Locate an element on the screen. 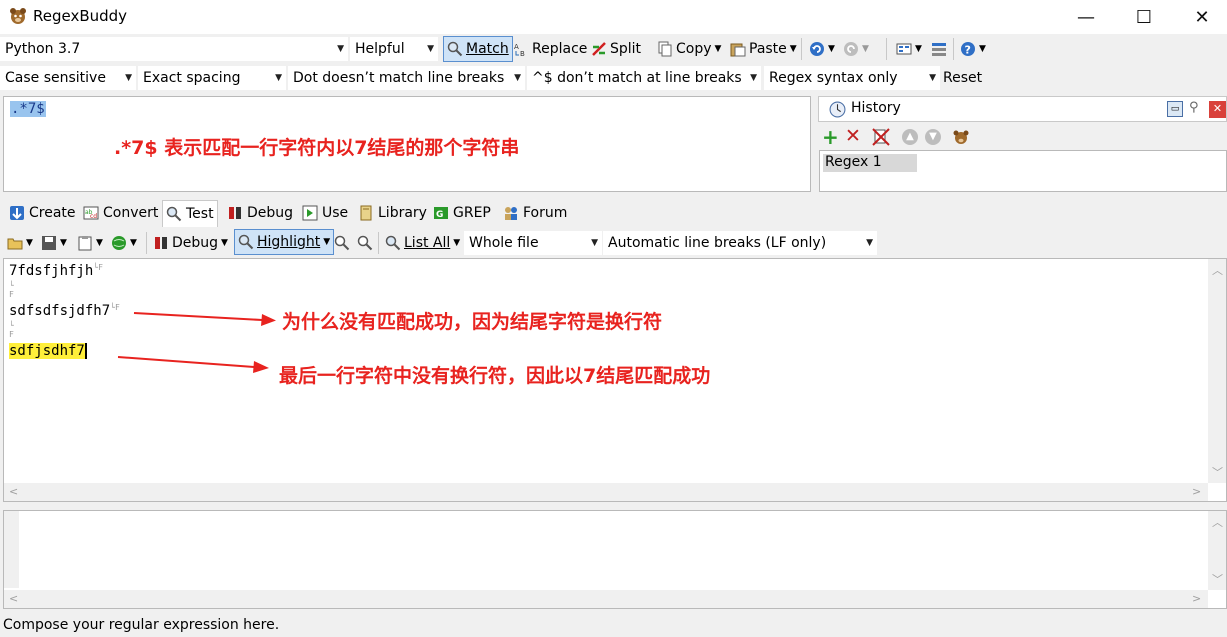  help-button: ? ▼ is located at coordinates (973, 49).